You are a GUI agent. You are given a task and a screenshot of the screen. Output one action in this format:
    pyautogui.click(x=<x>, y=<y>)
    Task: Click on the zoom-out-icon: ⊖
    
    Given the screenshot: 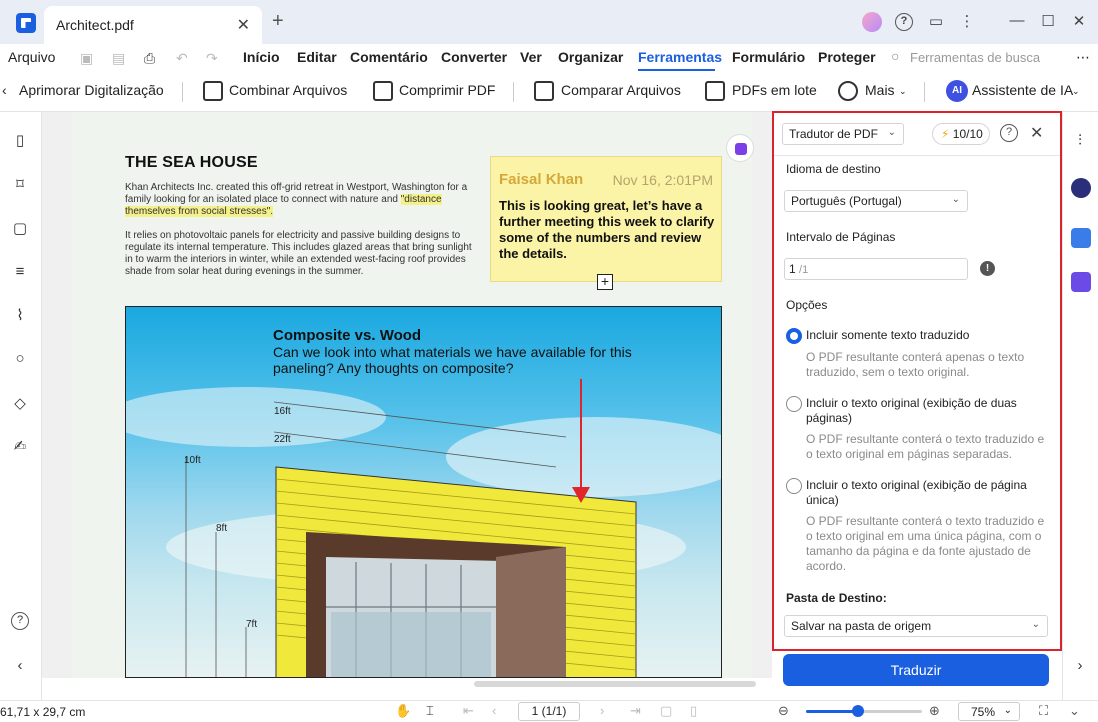 What is the action you would take?
    pyautogui.click(x=783, y=711)
    